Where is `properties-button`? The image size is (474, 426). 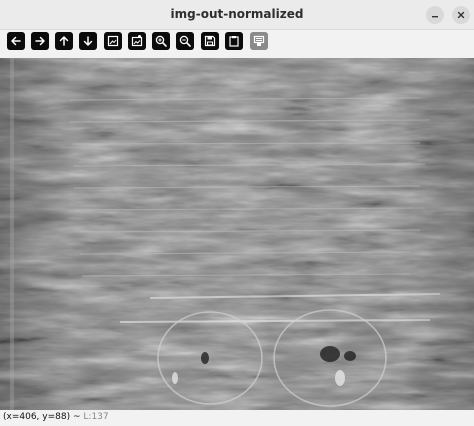
properties-button is located at coordinates (259, 41).